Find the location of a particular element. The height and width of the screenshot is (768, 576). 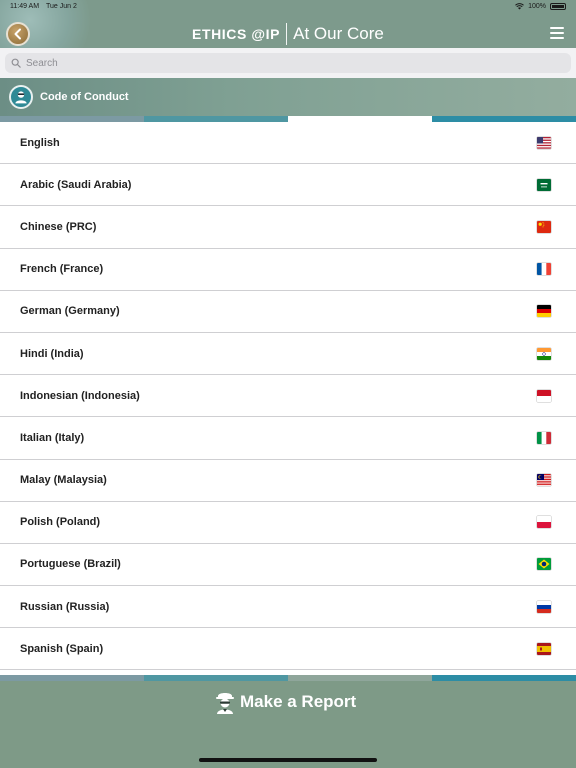

language-label: Portuguese (Brazil) is located at coordinates (70, 564).